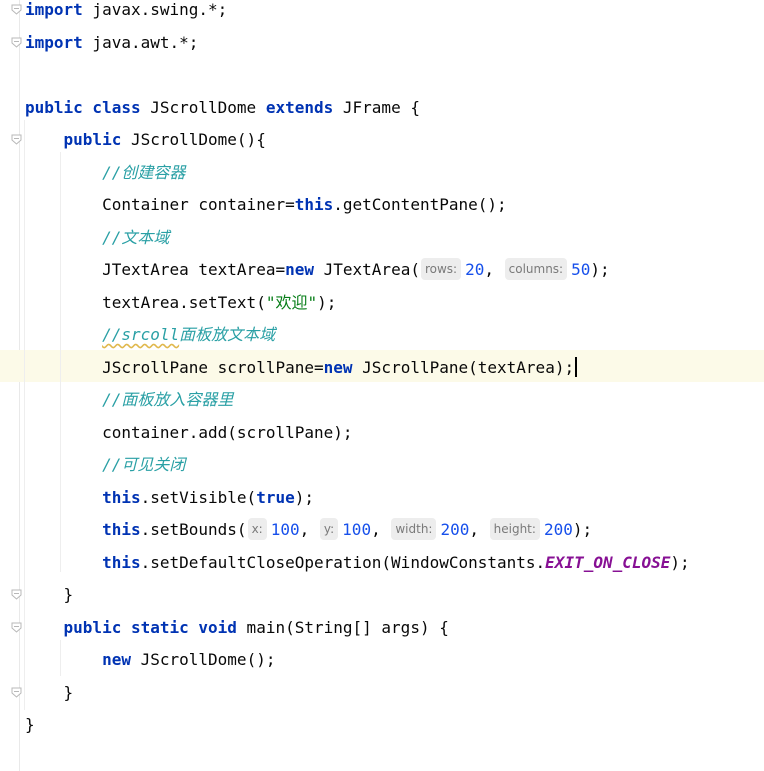 The height and width of the screenshot is (771, 764). I want to click on code-token: //可见关闭, so click(144, 464).